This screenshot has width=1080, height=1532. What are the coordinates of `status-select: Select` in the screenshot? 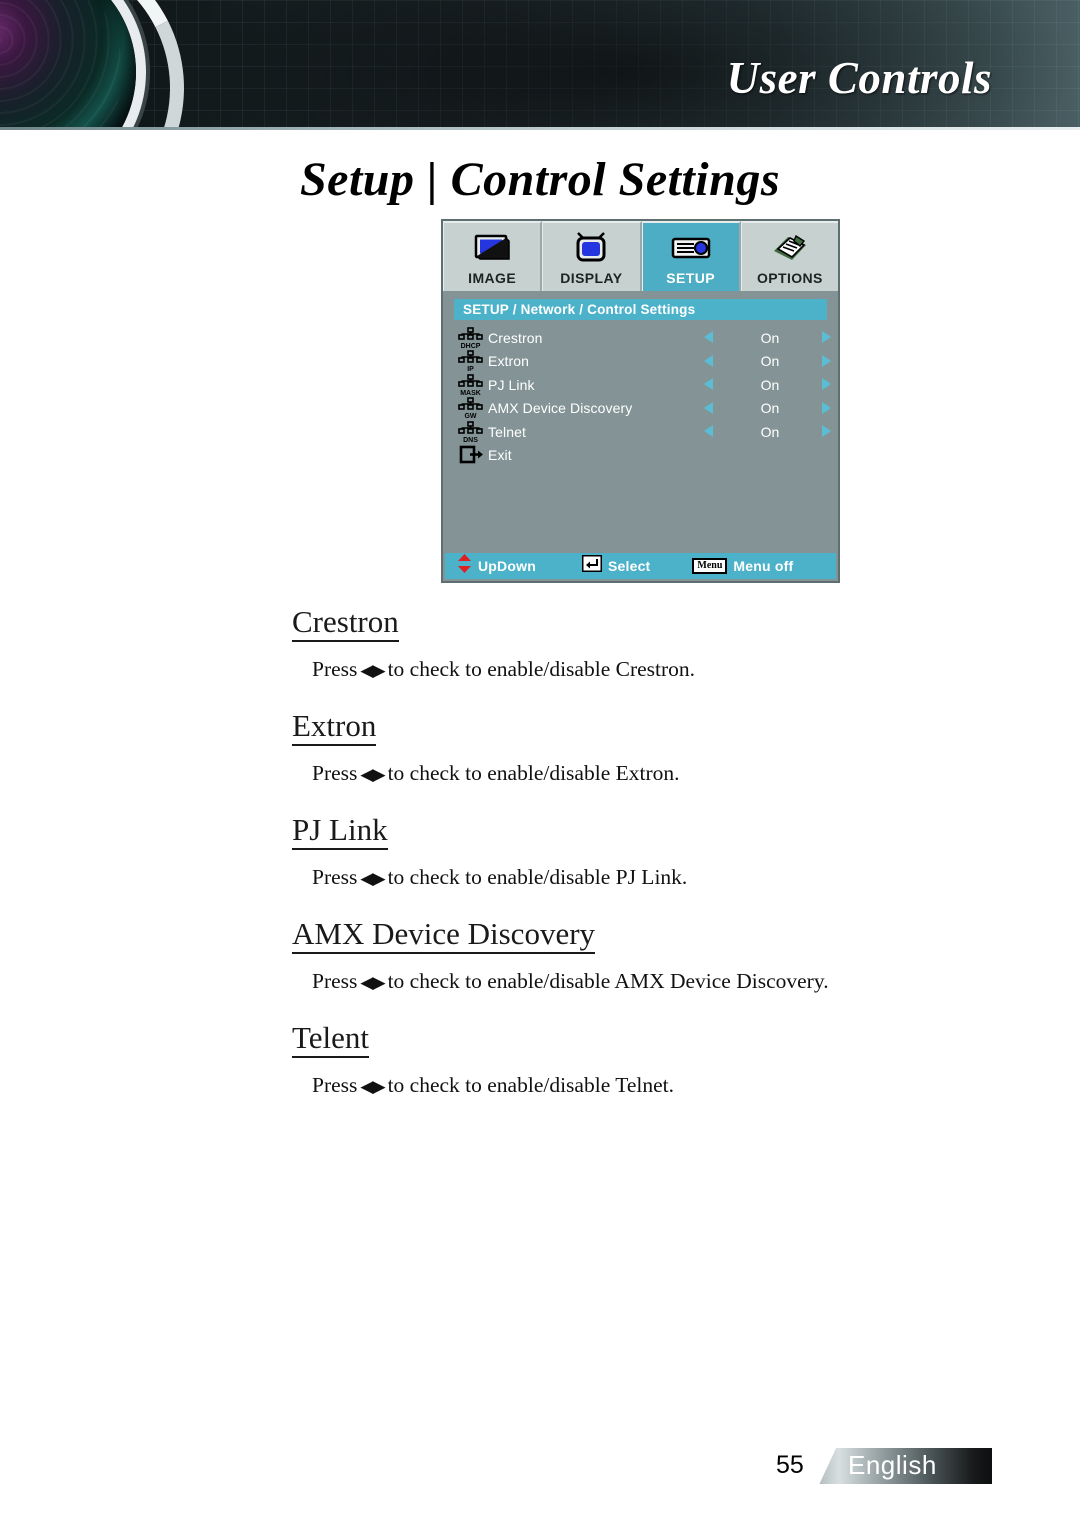 It's located at (616, 565).